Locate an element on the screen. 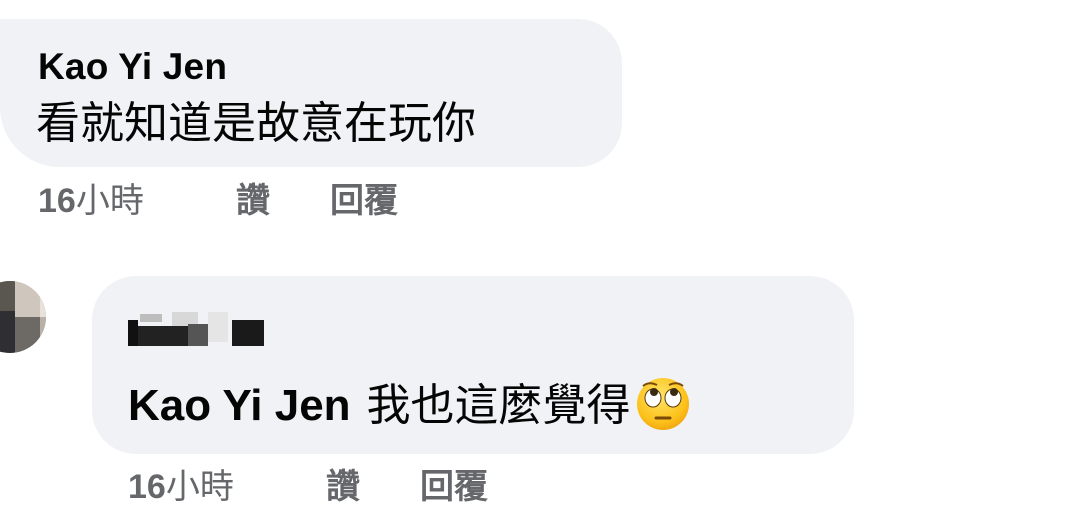 The width and height of the screenshot is (1066, 519). avatar is located at coordinates (33, 317).